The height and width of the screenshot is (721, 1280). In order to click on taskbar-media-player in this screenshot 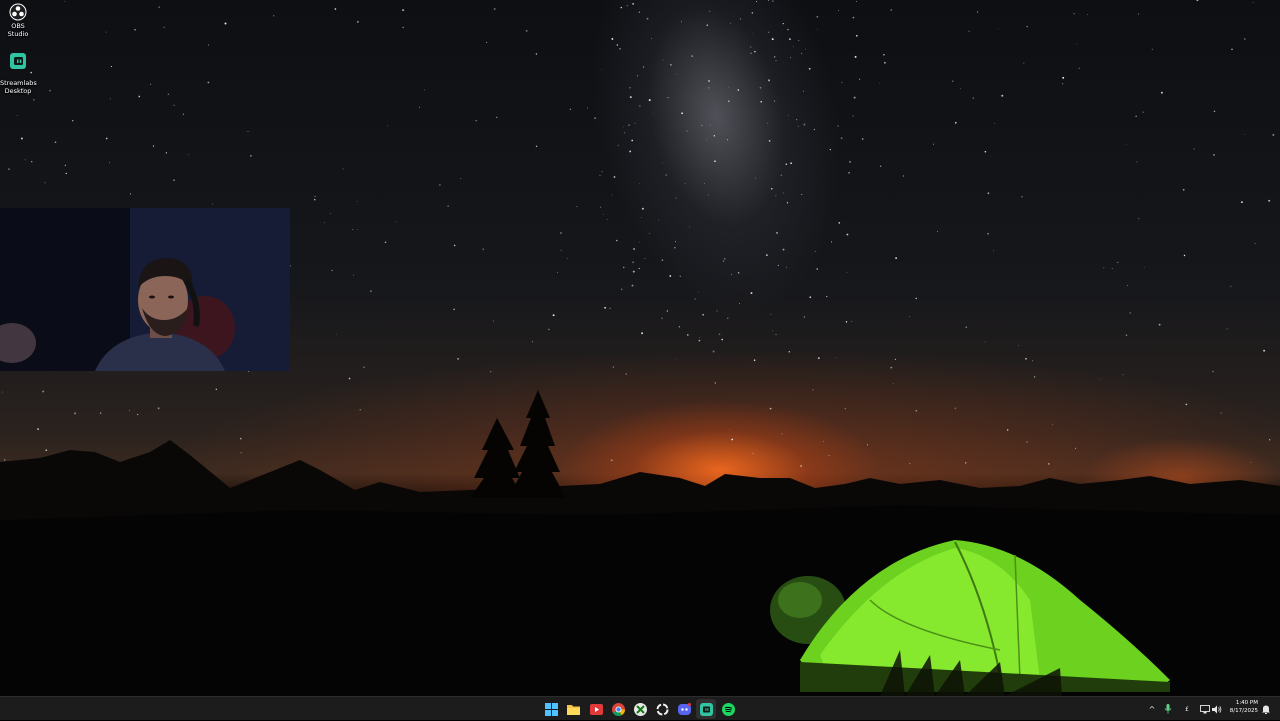, I will do `click(596, 709)`.